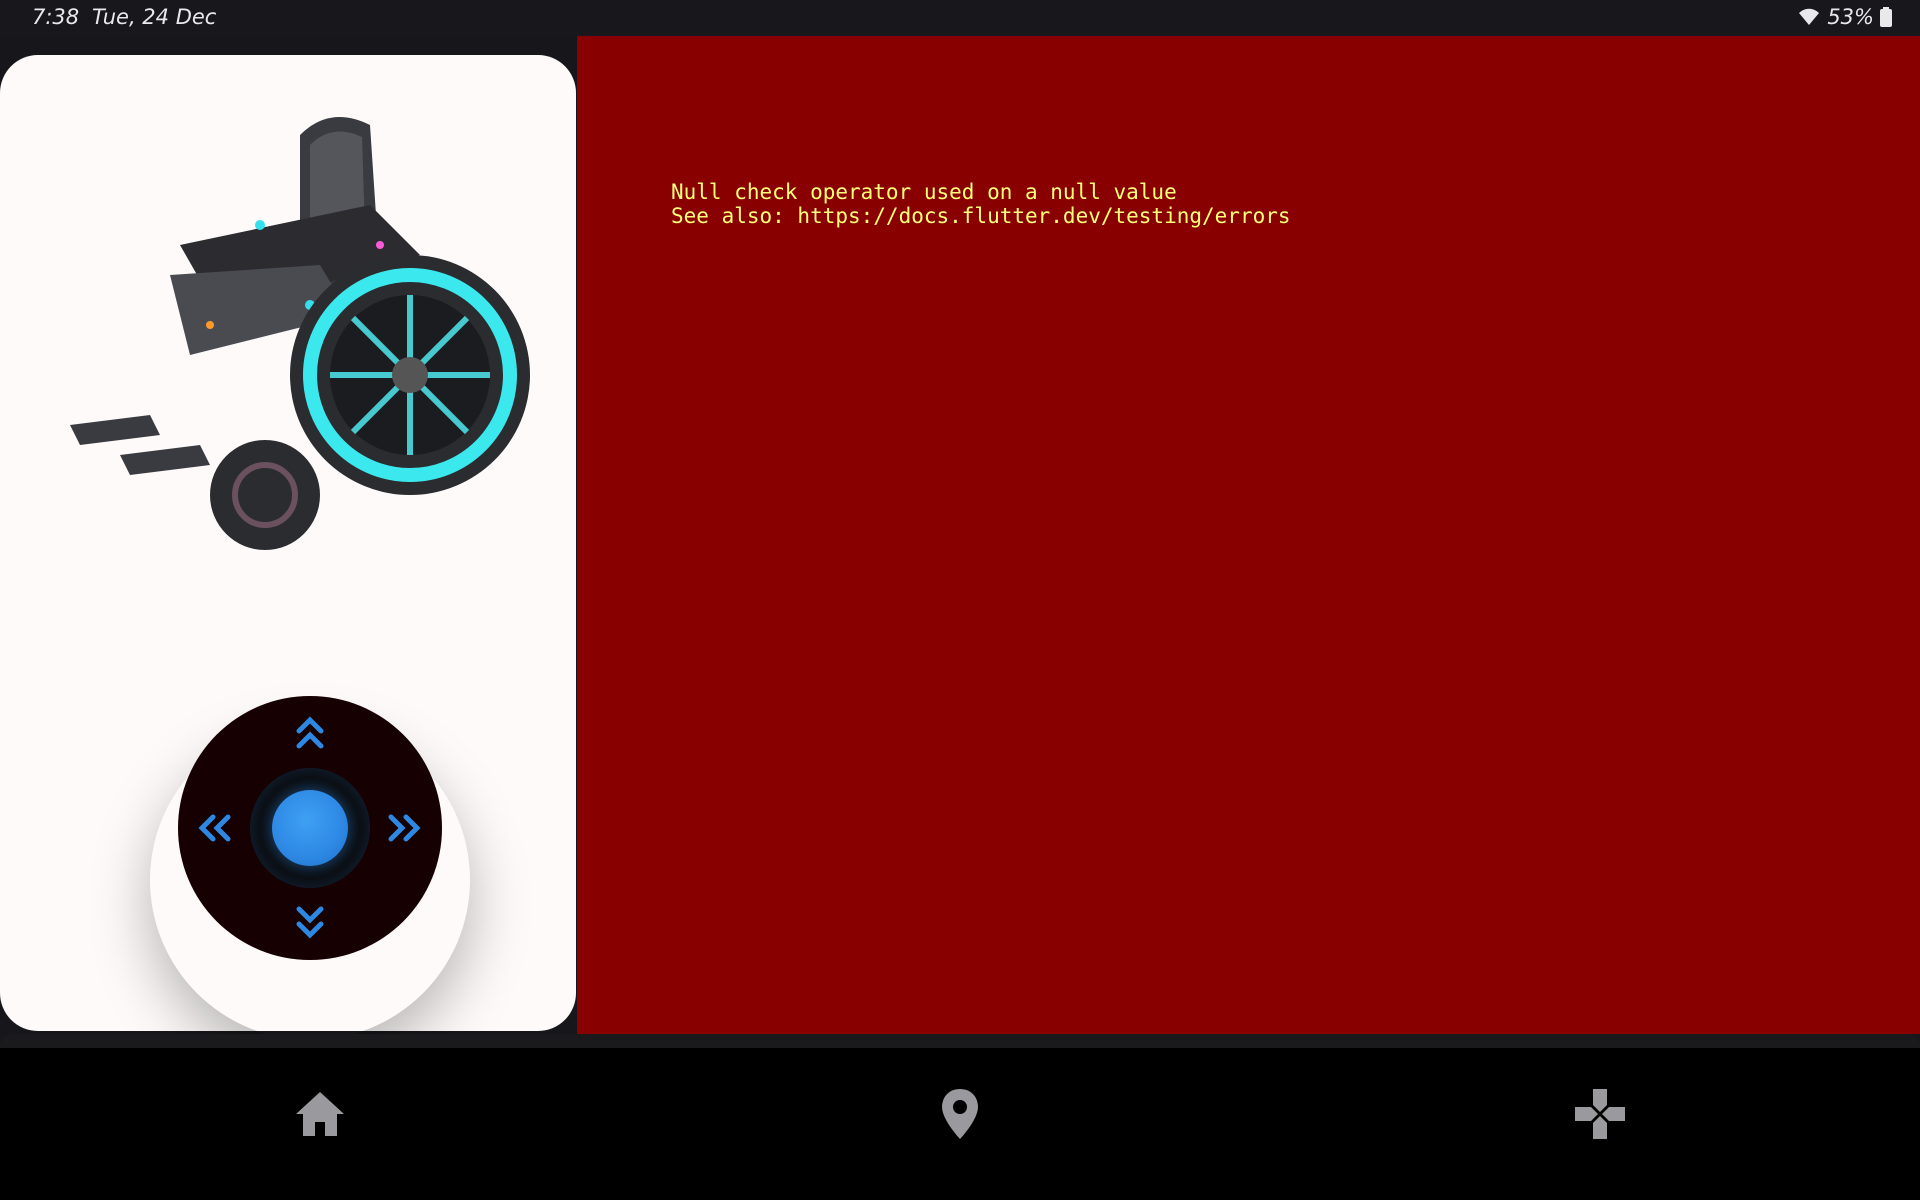 Image resolution: width=1920 pixels, height=1200 pixels. Describe the element at coordinates (1850, 17) in the screenshot. I see `battery-percentage: 53%` at that location.